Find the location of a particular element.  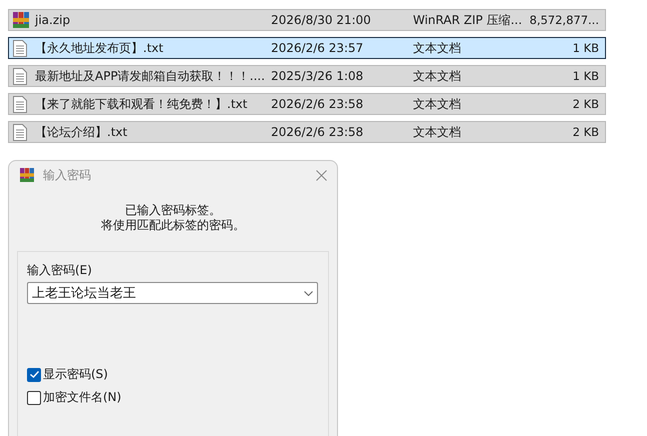

file-name: 【论坛介绍】.txt is located at coordinates (81, 132).